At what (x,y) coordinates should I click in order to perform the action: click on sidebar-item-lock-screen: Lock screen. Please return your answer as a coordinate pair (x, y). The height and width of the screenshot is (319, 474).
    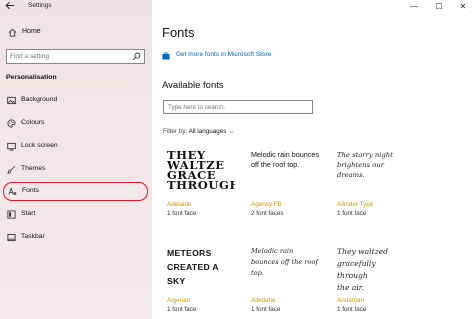
    Looking at the image, I should click on (75, 146).